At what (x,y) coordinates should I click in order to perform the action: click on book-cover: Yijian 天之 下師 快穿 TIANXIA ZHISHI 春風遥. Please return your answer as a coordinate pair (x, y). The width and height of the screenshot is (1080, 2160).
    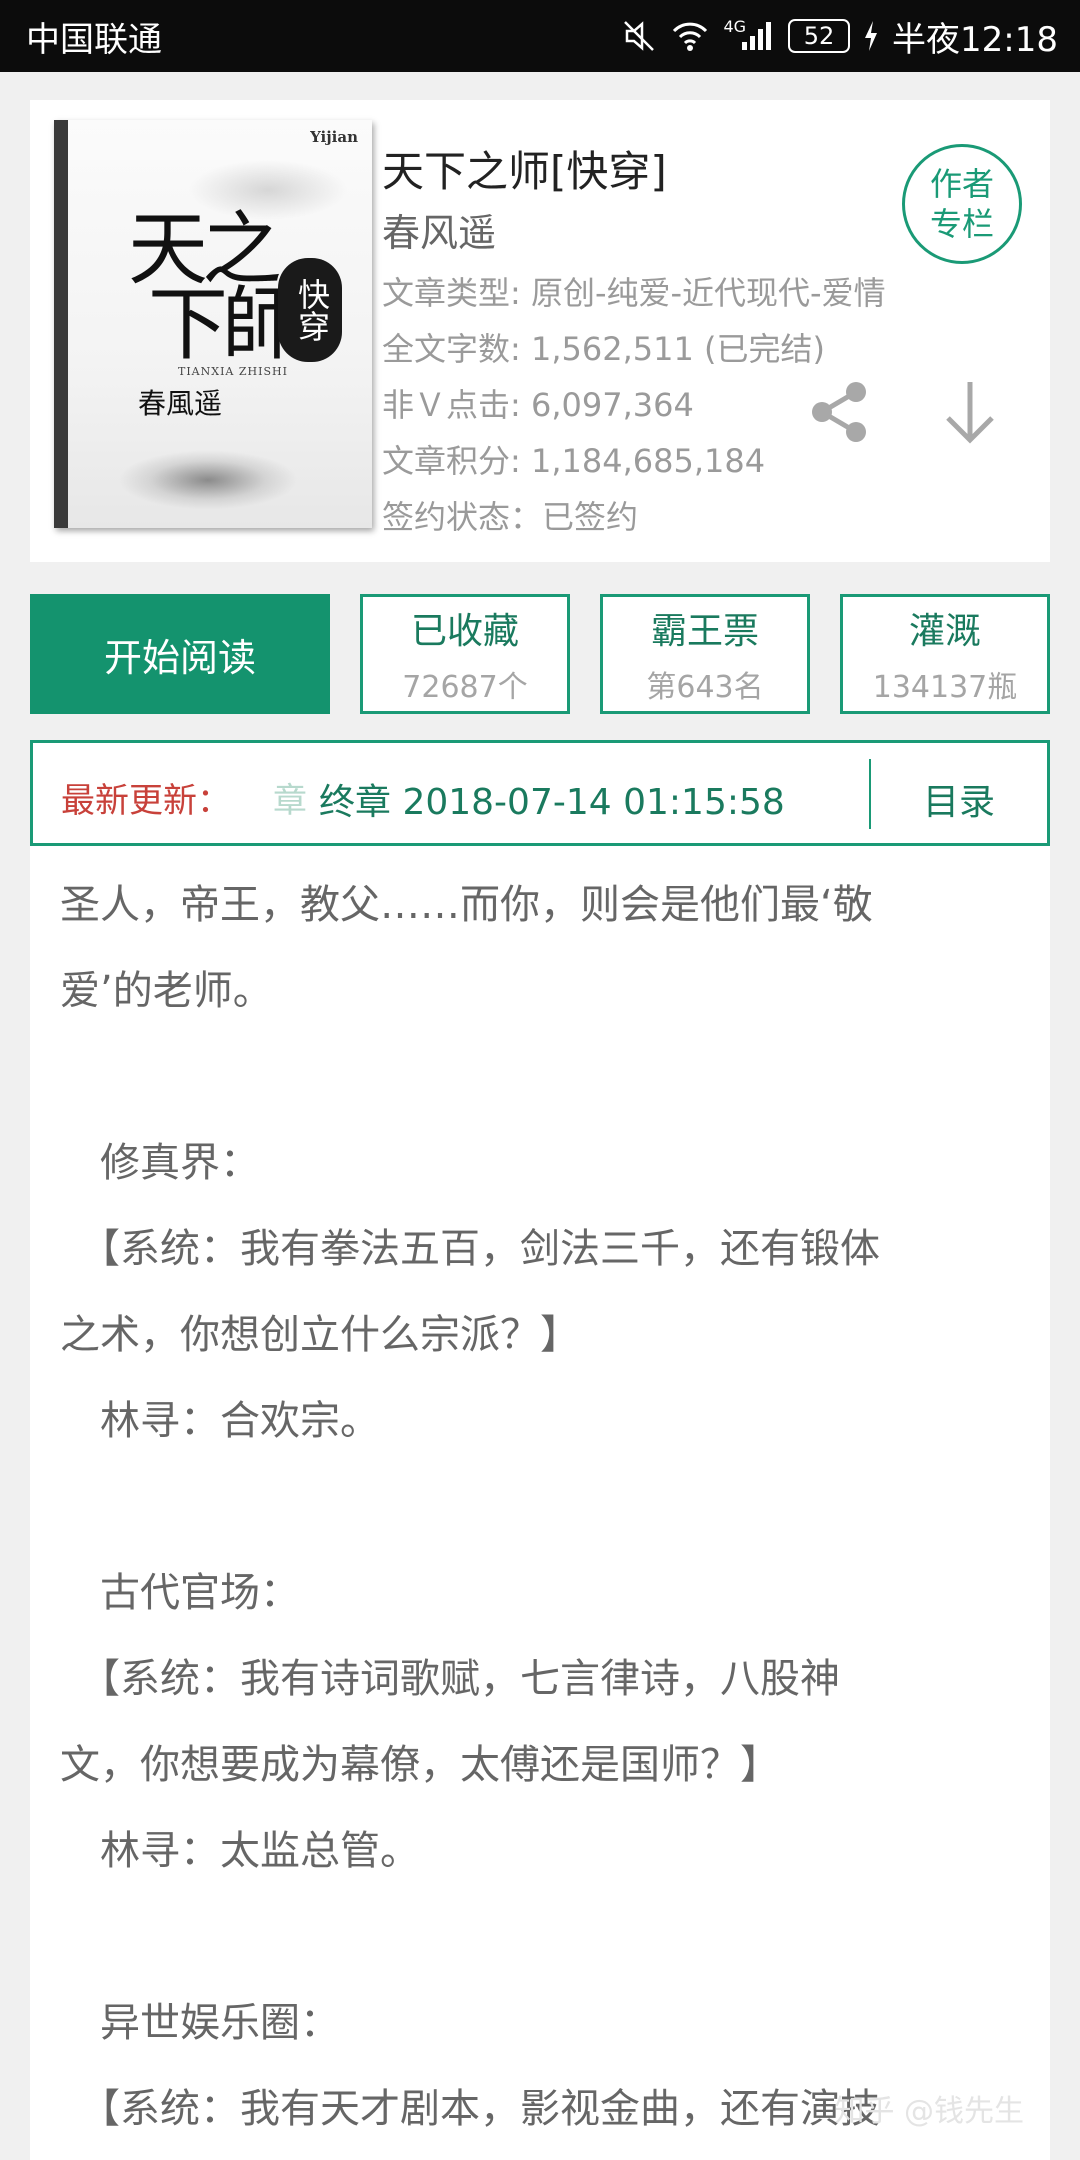
    Looking at the image, I should click on (213, 324).